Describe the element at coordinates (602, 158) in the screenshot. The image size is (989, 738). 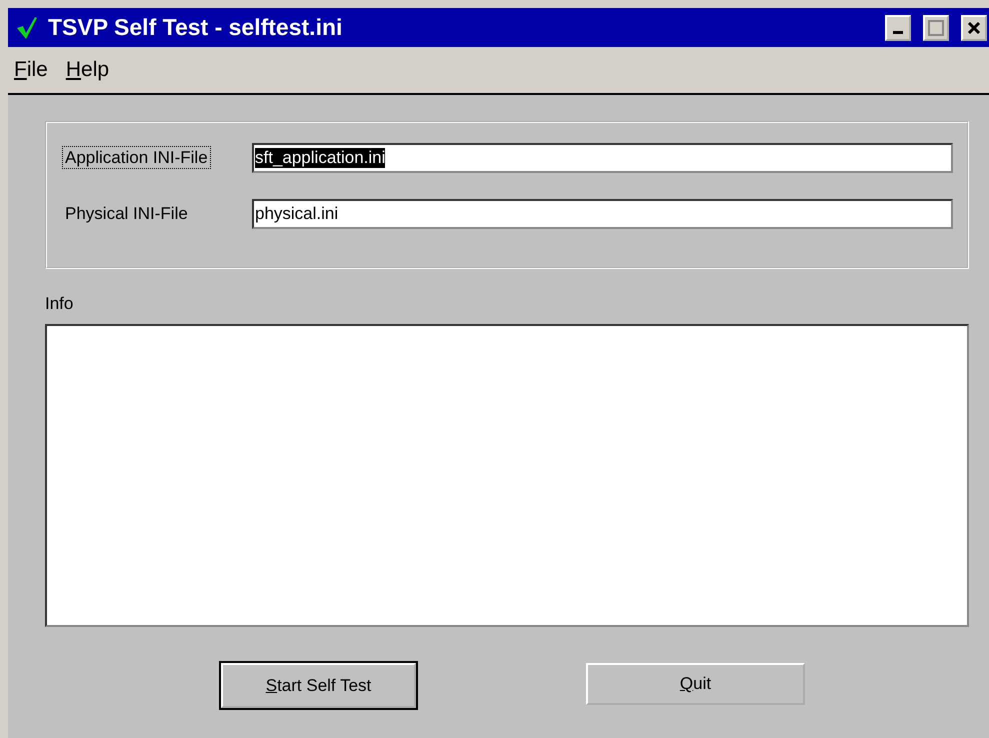
I see `input-field: sft_application.ini` at that location.